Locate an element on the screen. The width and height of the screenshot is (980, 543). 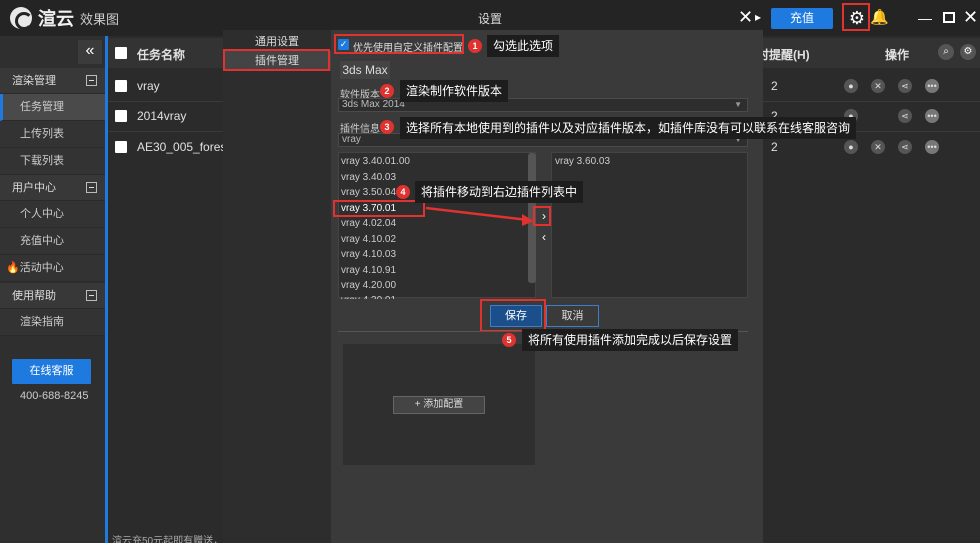
minimize-icon: — is located at coordinates (925, 18).